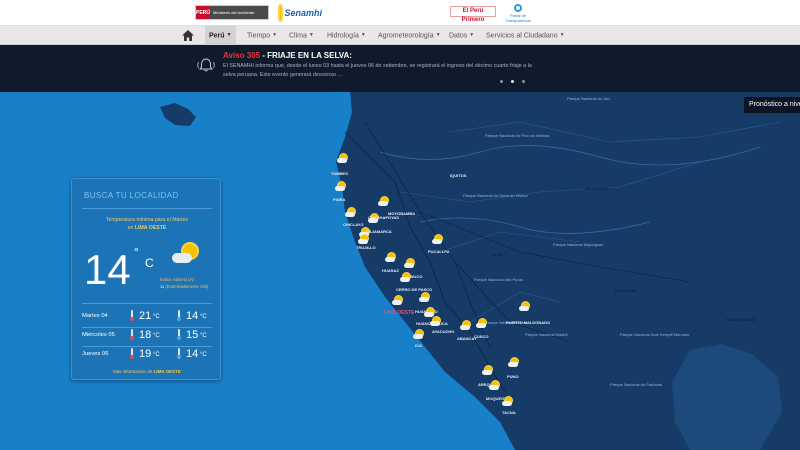 This screenshot has height=450, width=800. I want to click on divider, so click(147, 303).